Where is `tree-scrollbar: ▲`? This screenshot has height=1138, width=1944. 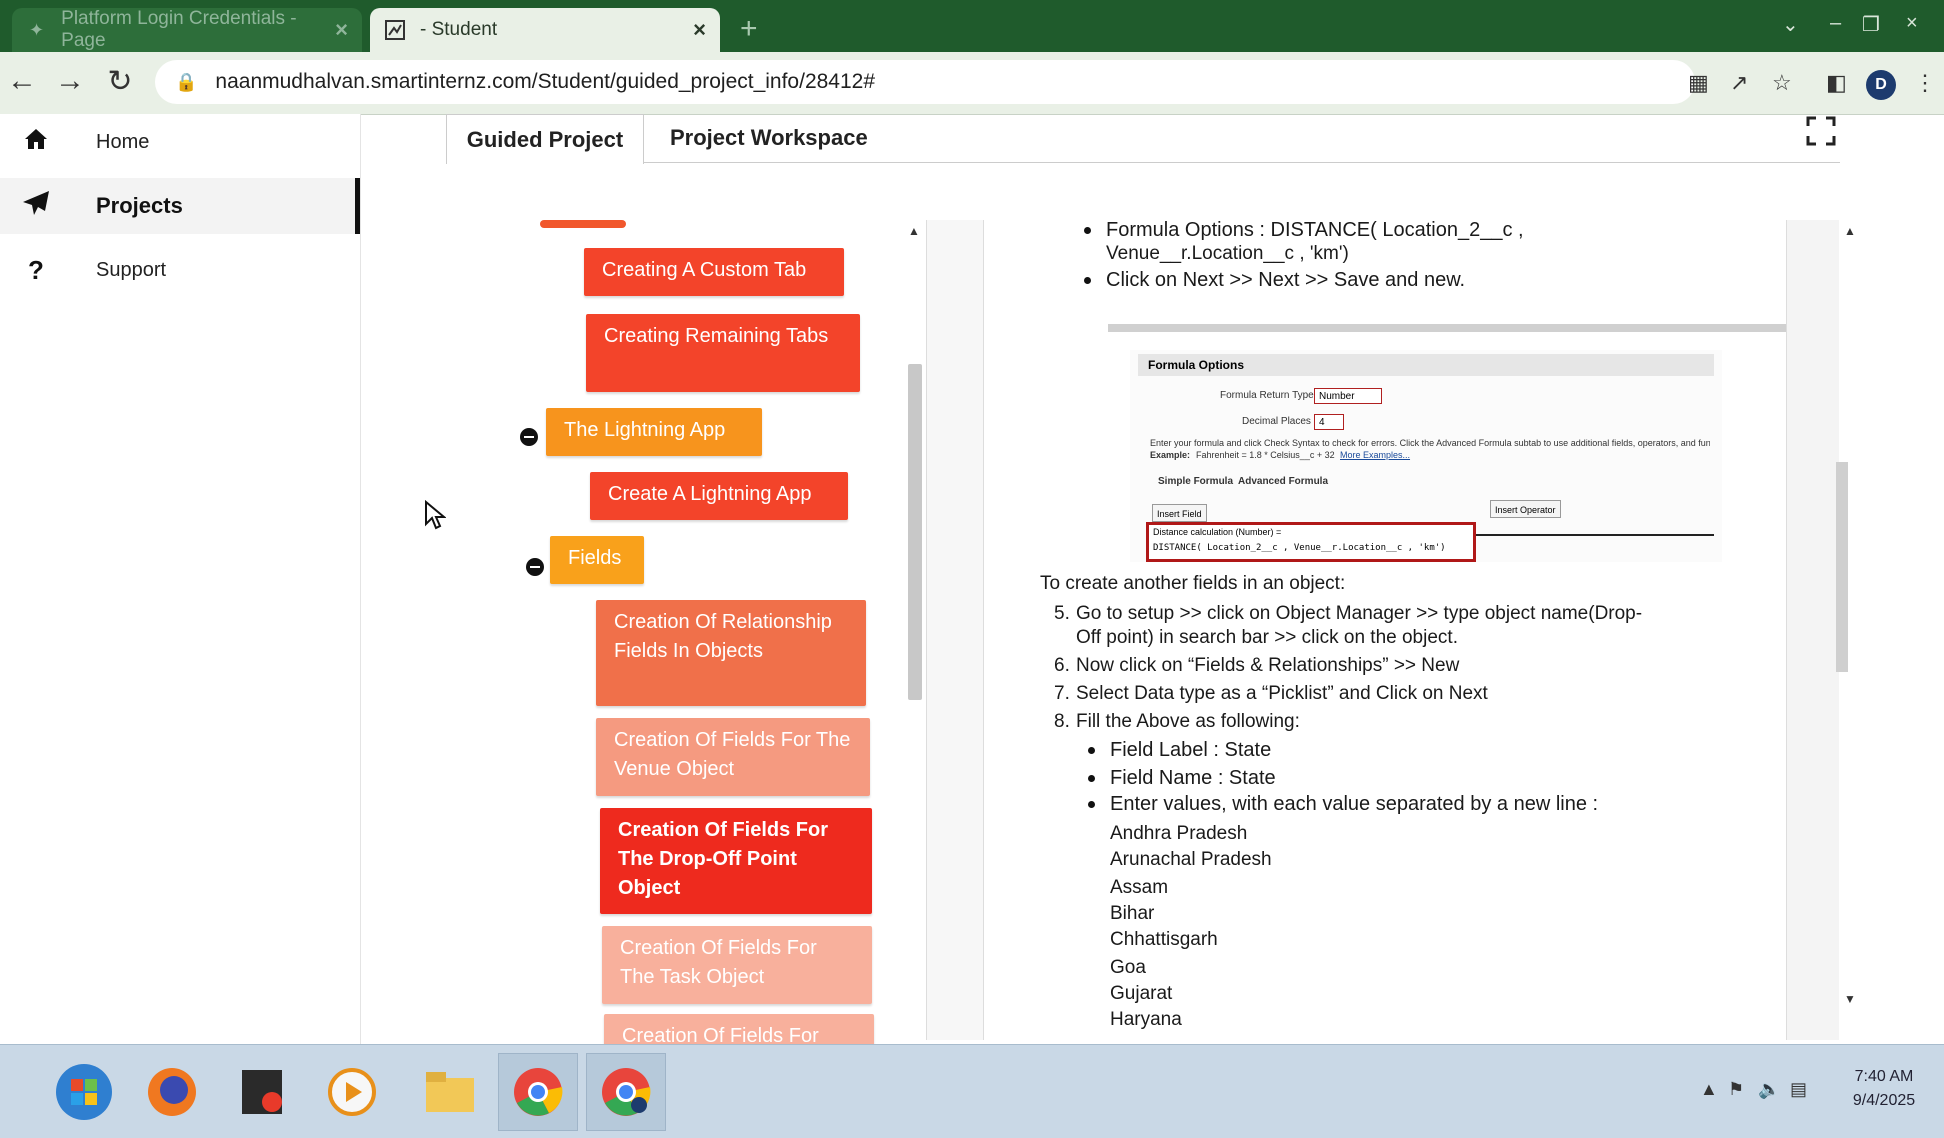 tree-scrollbar: ▲ is located at coordinates (915, 464).